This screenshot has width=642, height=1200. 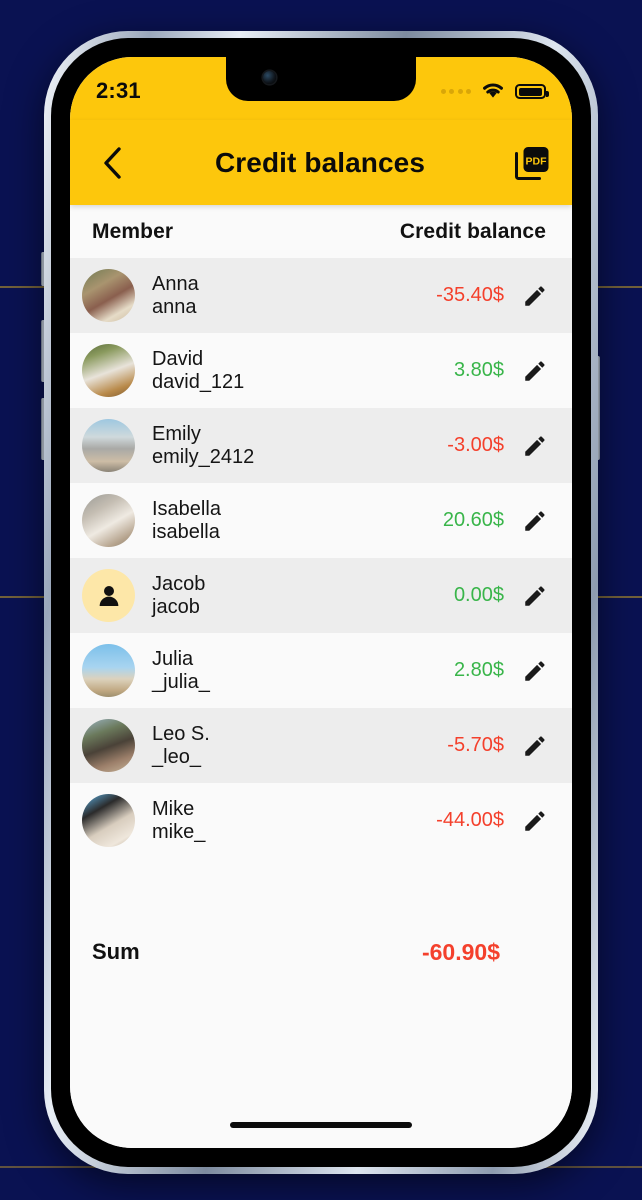 What do you see at coordinates (460, 951) in the screenshot?
I see `summary-value: -60.90$` at bounding box center [460, 951].